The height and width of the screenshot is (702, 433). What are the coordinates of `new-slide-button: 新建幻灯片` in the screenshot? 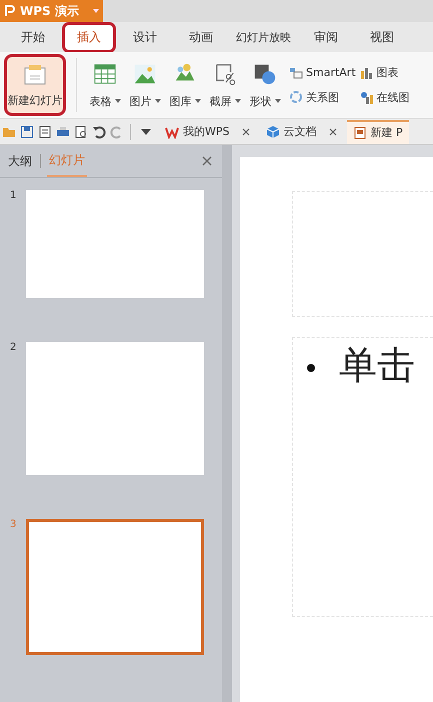 It's located at (35, 85).